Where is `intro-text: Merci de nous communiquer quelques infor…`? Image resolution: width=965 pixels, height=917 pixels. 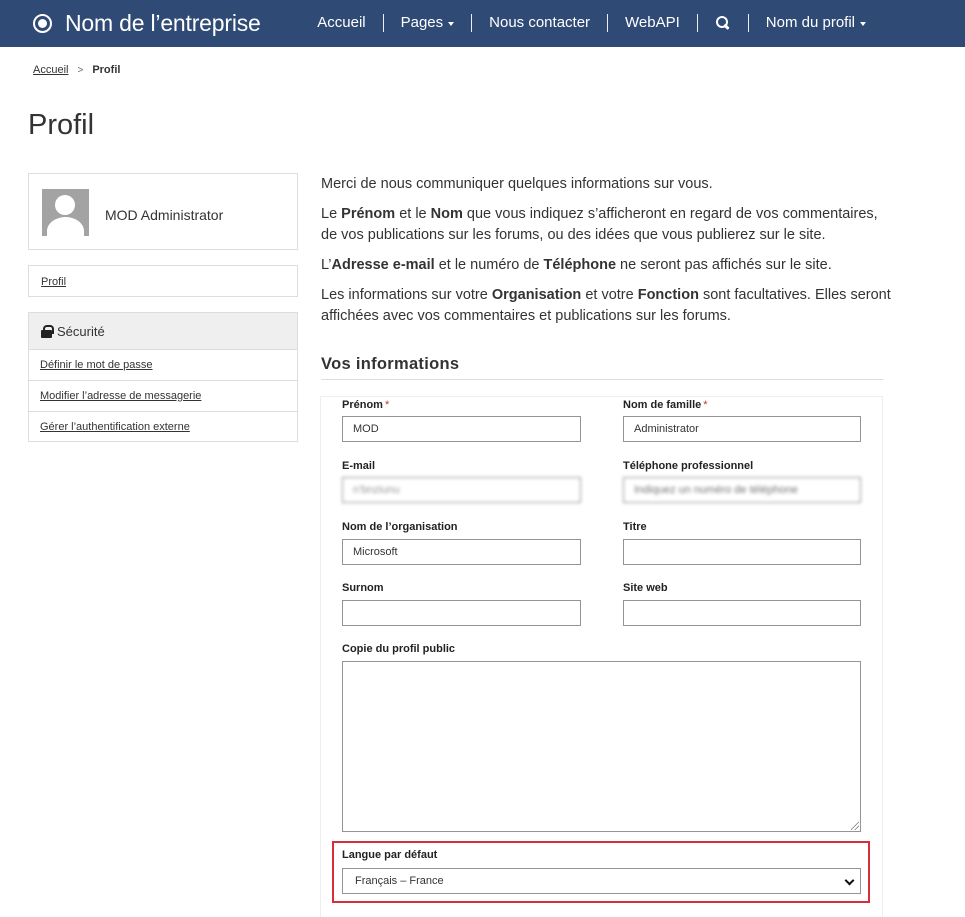 intro-text: Merci de nous communiquer quelques infor… is located at coordinates (606, 255).